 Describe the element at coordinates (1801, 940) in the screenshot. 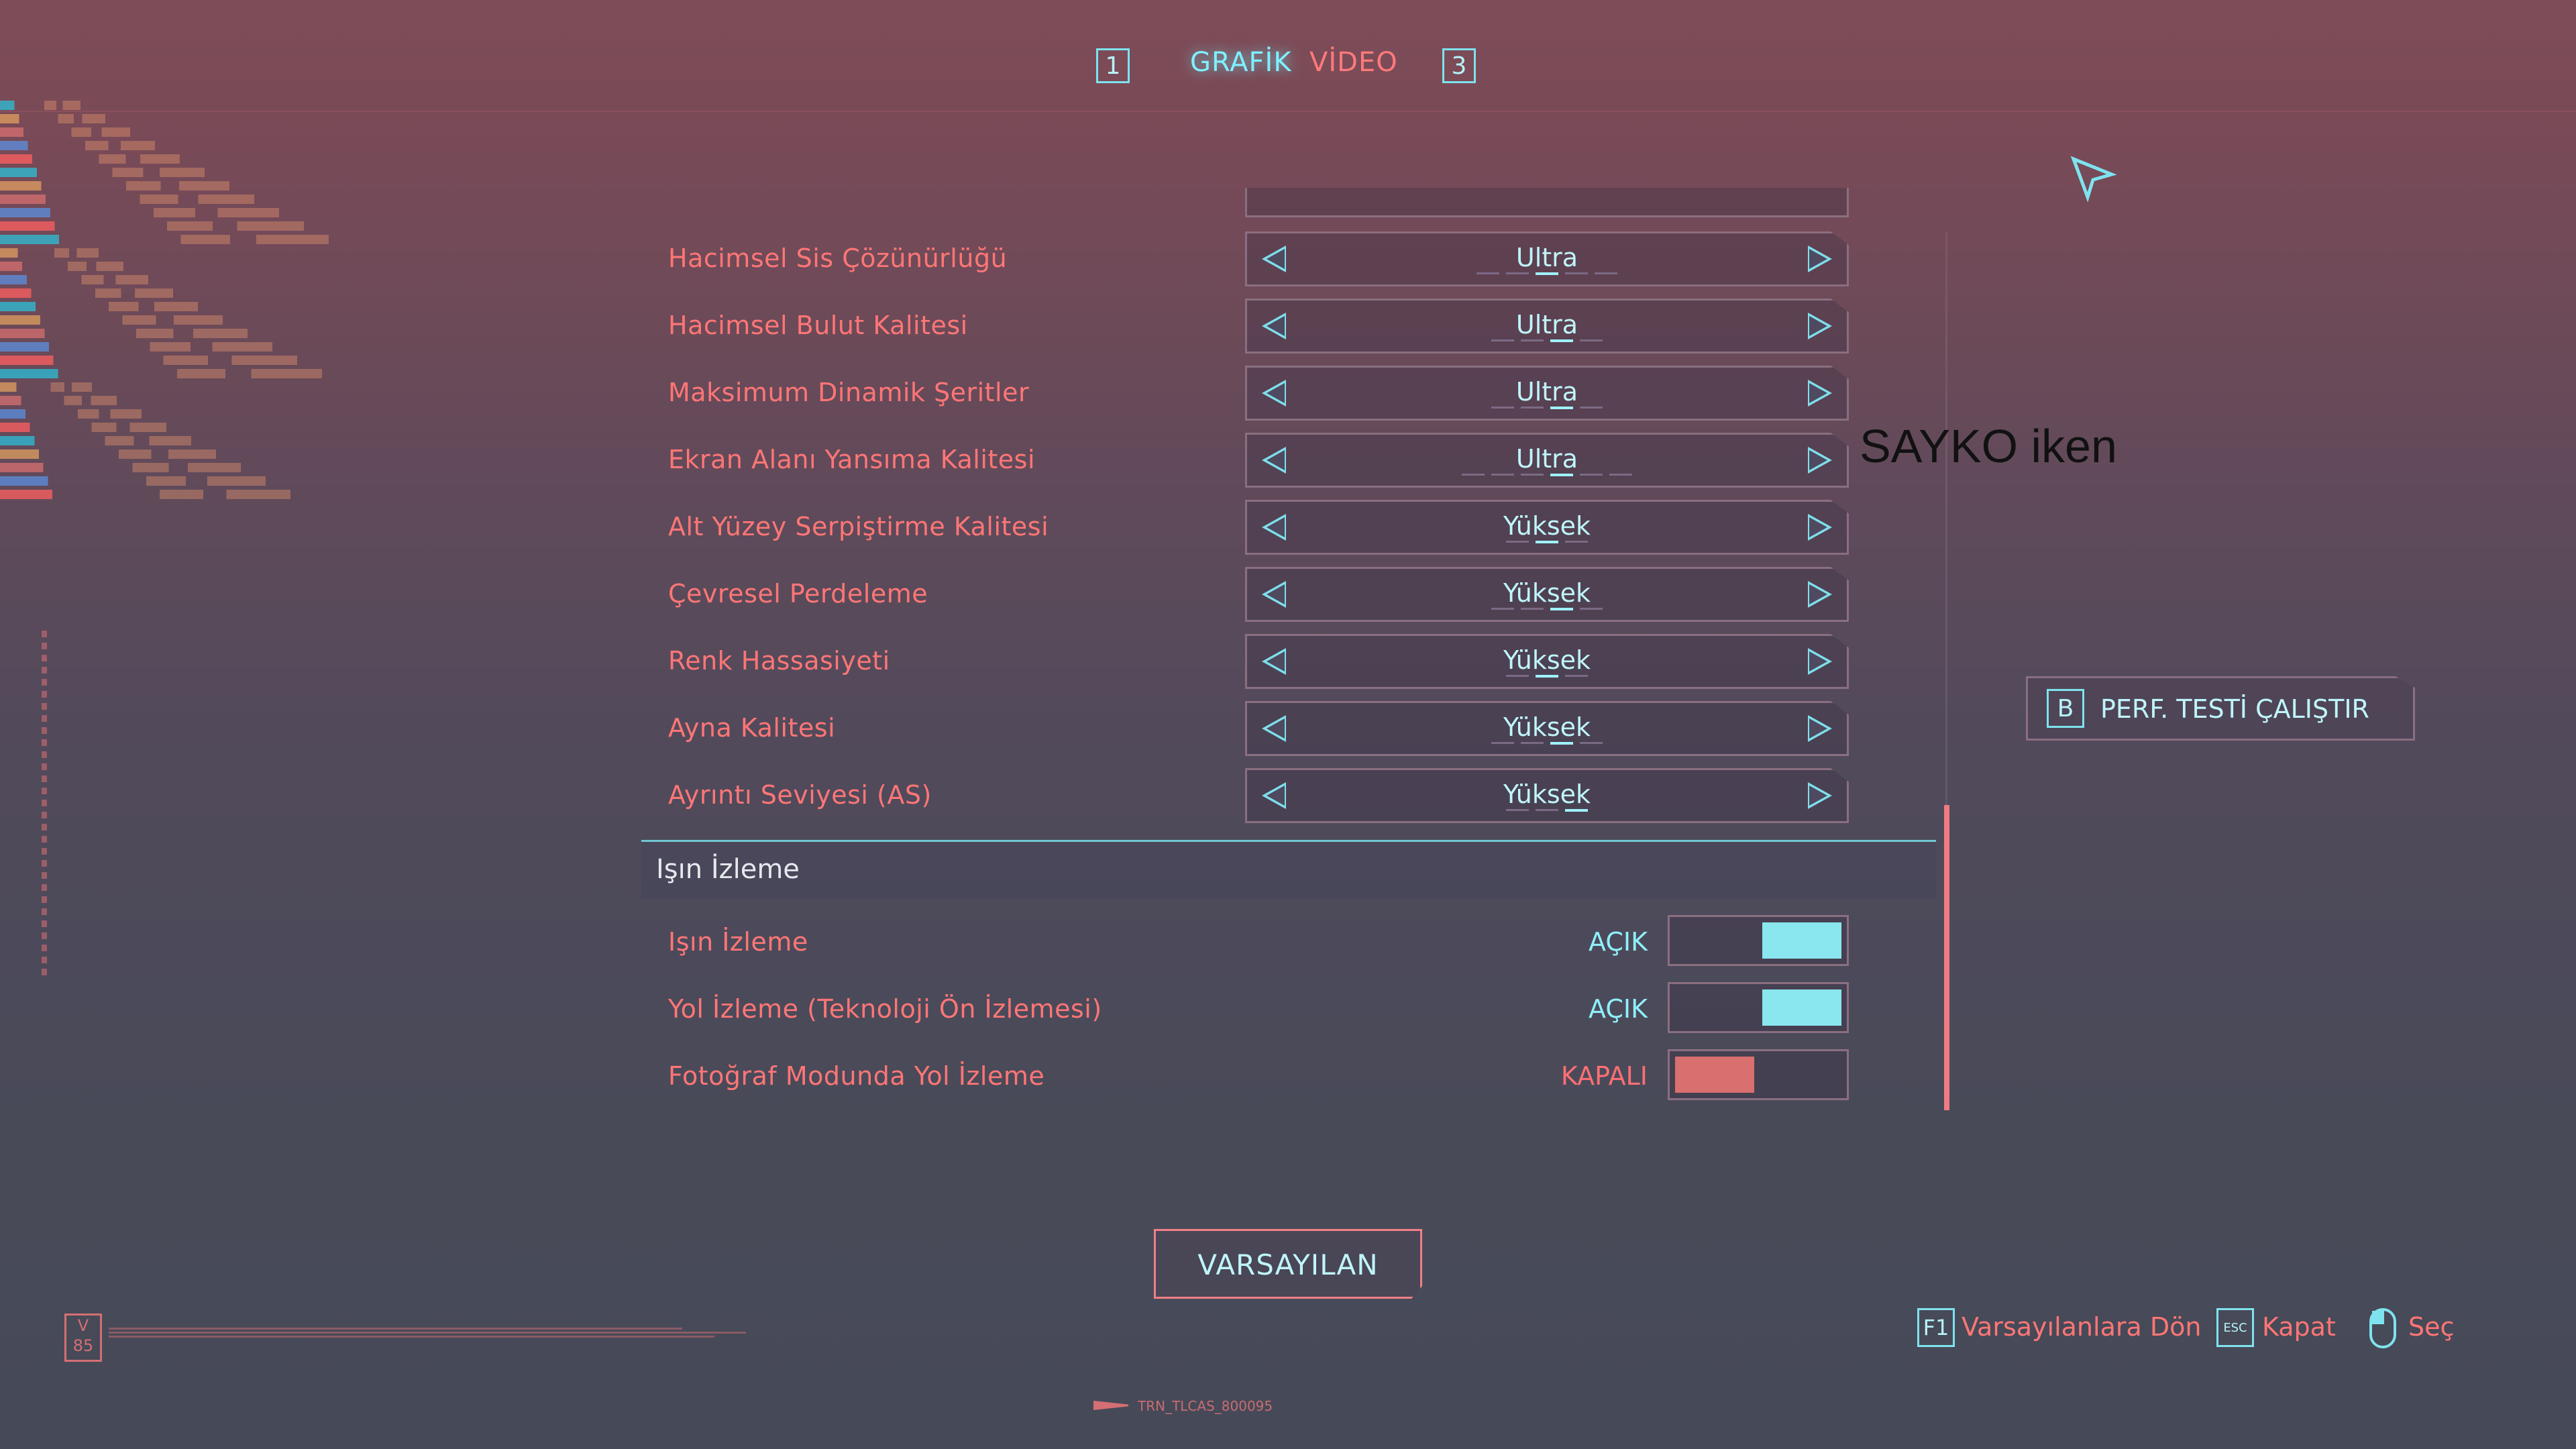

I see `toggle-knob` at that location.